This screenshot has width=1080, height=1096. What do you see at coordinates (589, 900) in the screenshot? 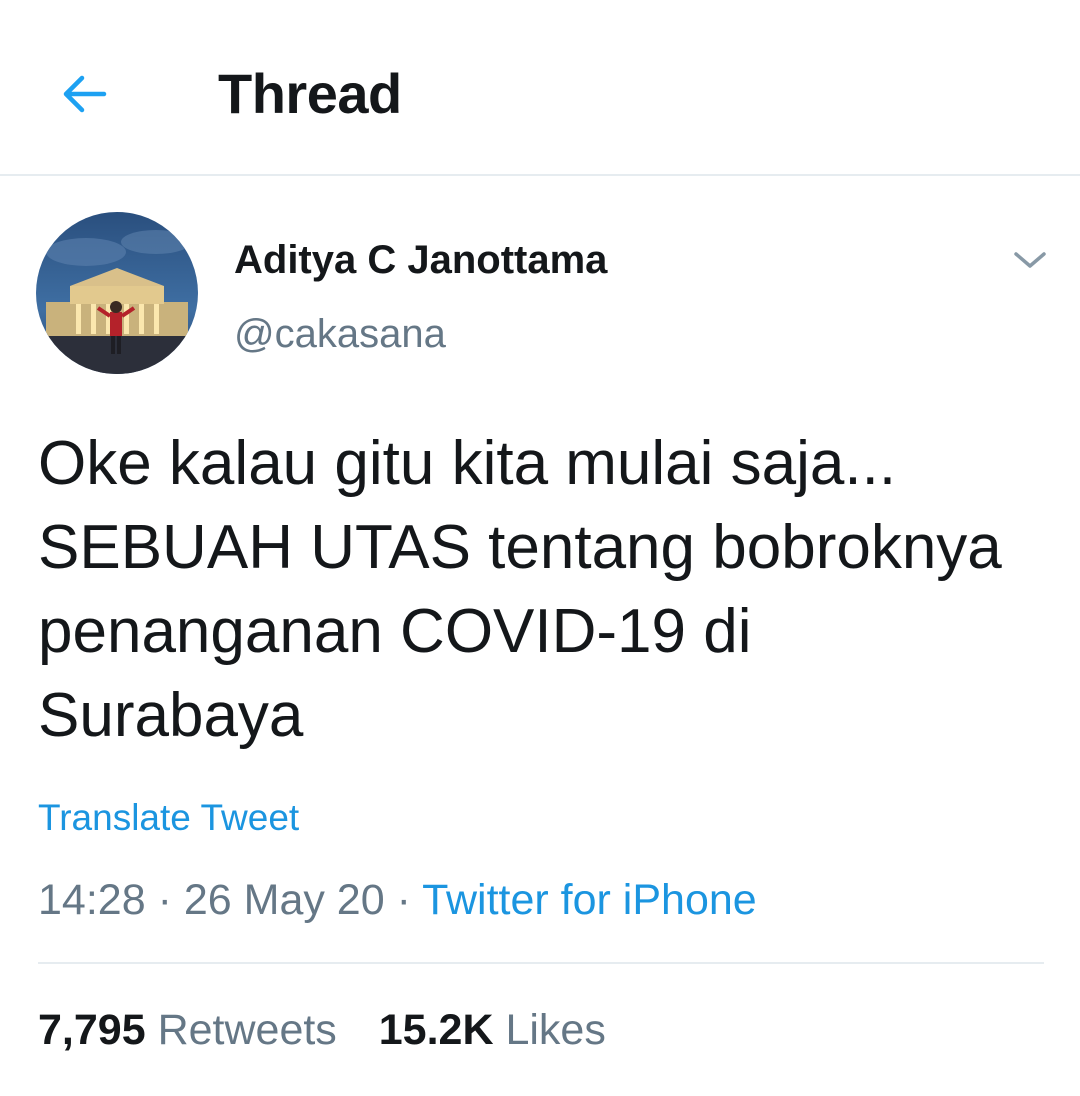
I see `tweet-source-link: Twitter for iPhone` at bounding box center [589, 900].